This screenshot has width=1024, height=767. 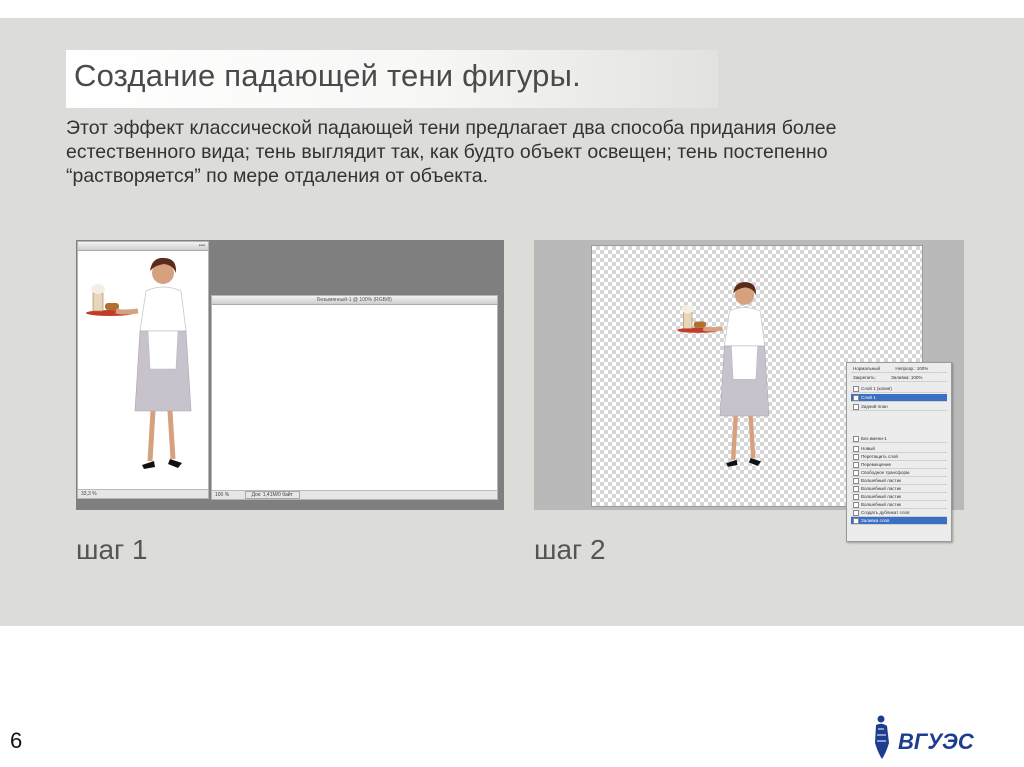 I want to click on lock-row: Закрепить: Заливка: 100%, so click(x=899, y=378).